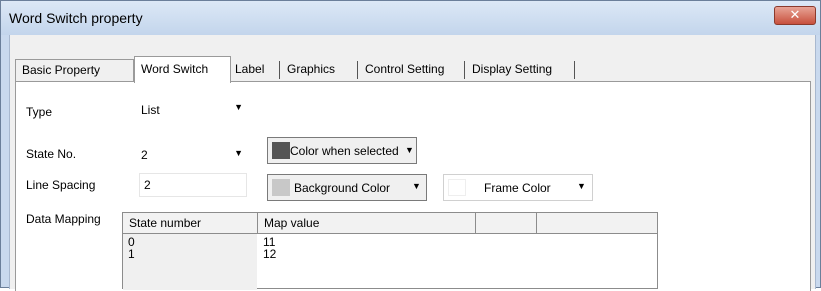  What do you see at coordinates (150, 110) in the screenshot?
I see `type-select-value: List` at bounding box center [150, 110].